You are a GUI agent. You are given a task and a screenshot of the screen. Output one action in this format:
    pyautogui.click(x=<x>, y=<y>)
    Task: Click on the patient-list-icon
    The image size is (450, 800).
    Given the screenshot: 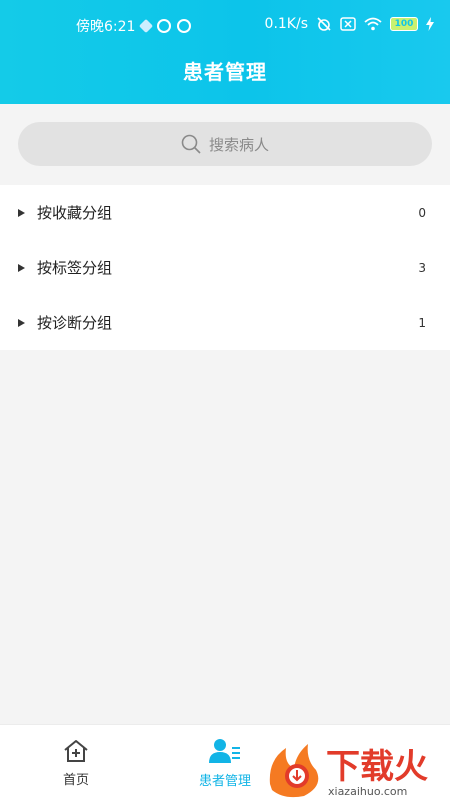 What is the action you would take?
    pyautogui.click(x=224, y=750)
    